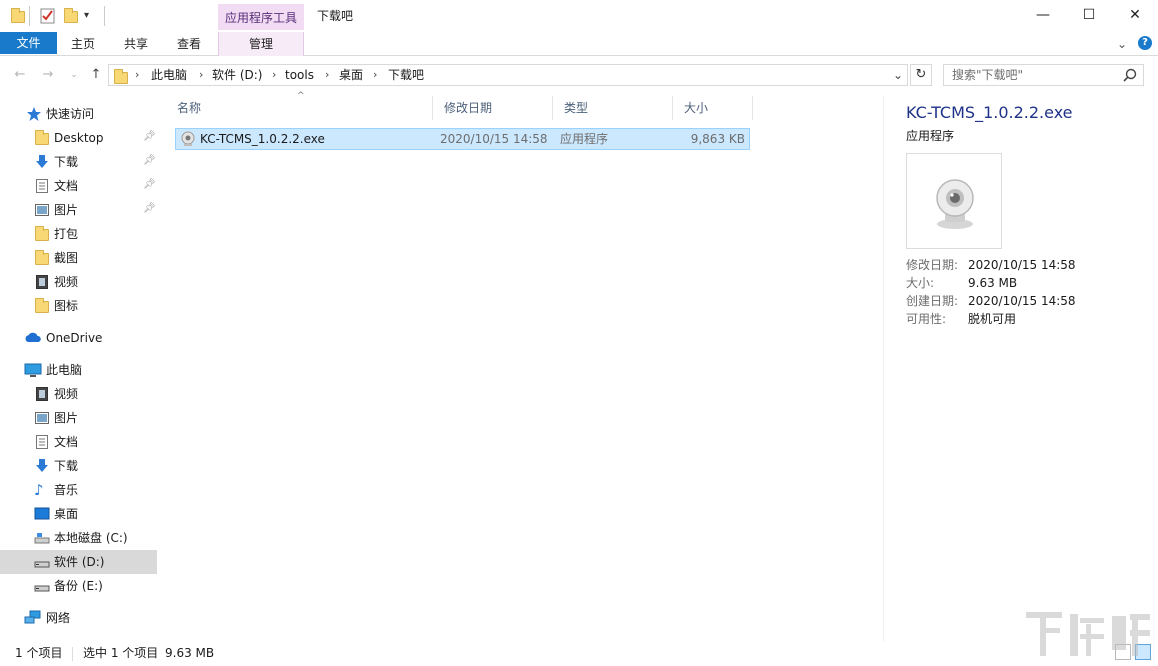 Image resolution: width=1158 pixels, height=666 pixels. I want to click on details-value: 9.63 MB, so click(993, 283).